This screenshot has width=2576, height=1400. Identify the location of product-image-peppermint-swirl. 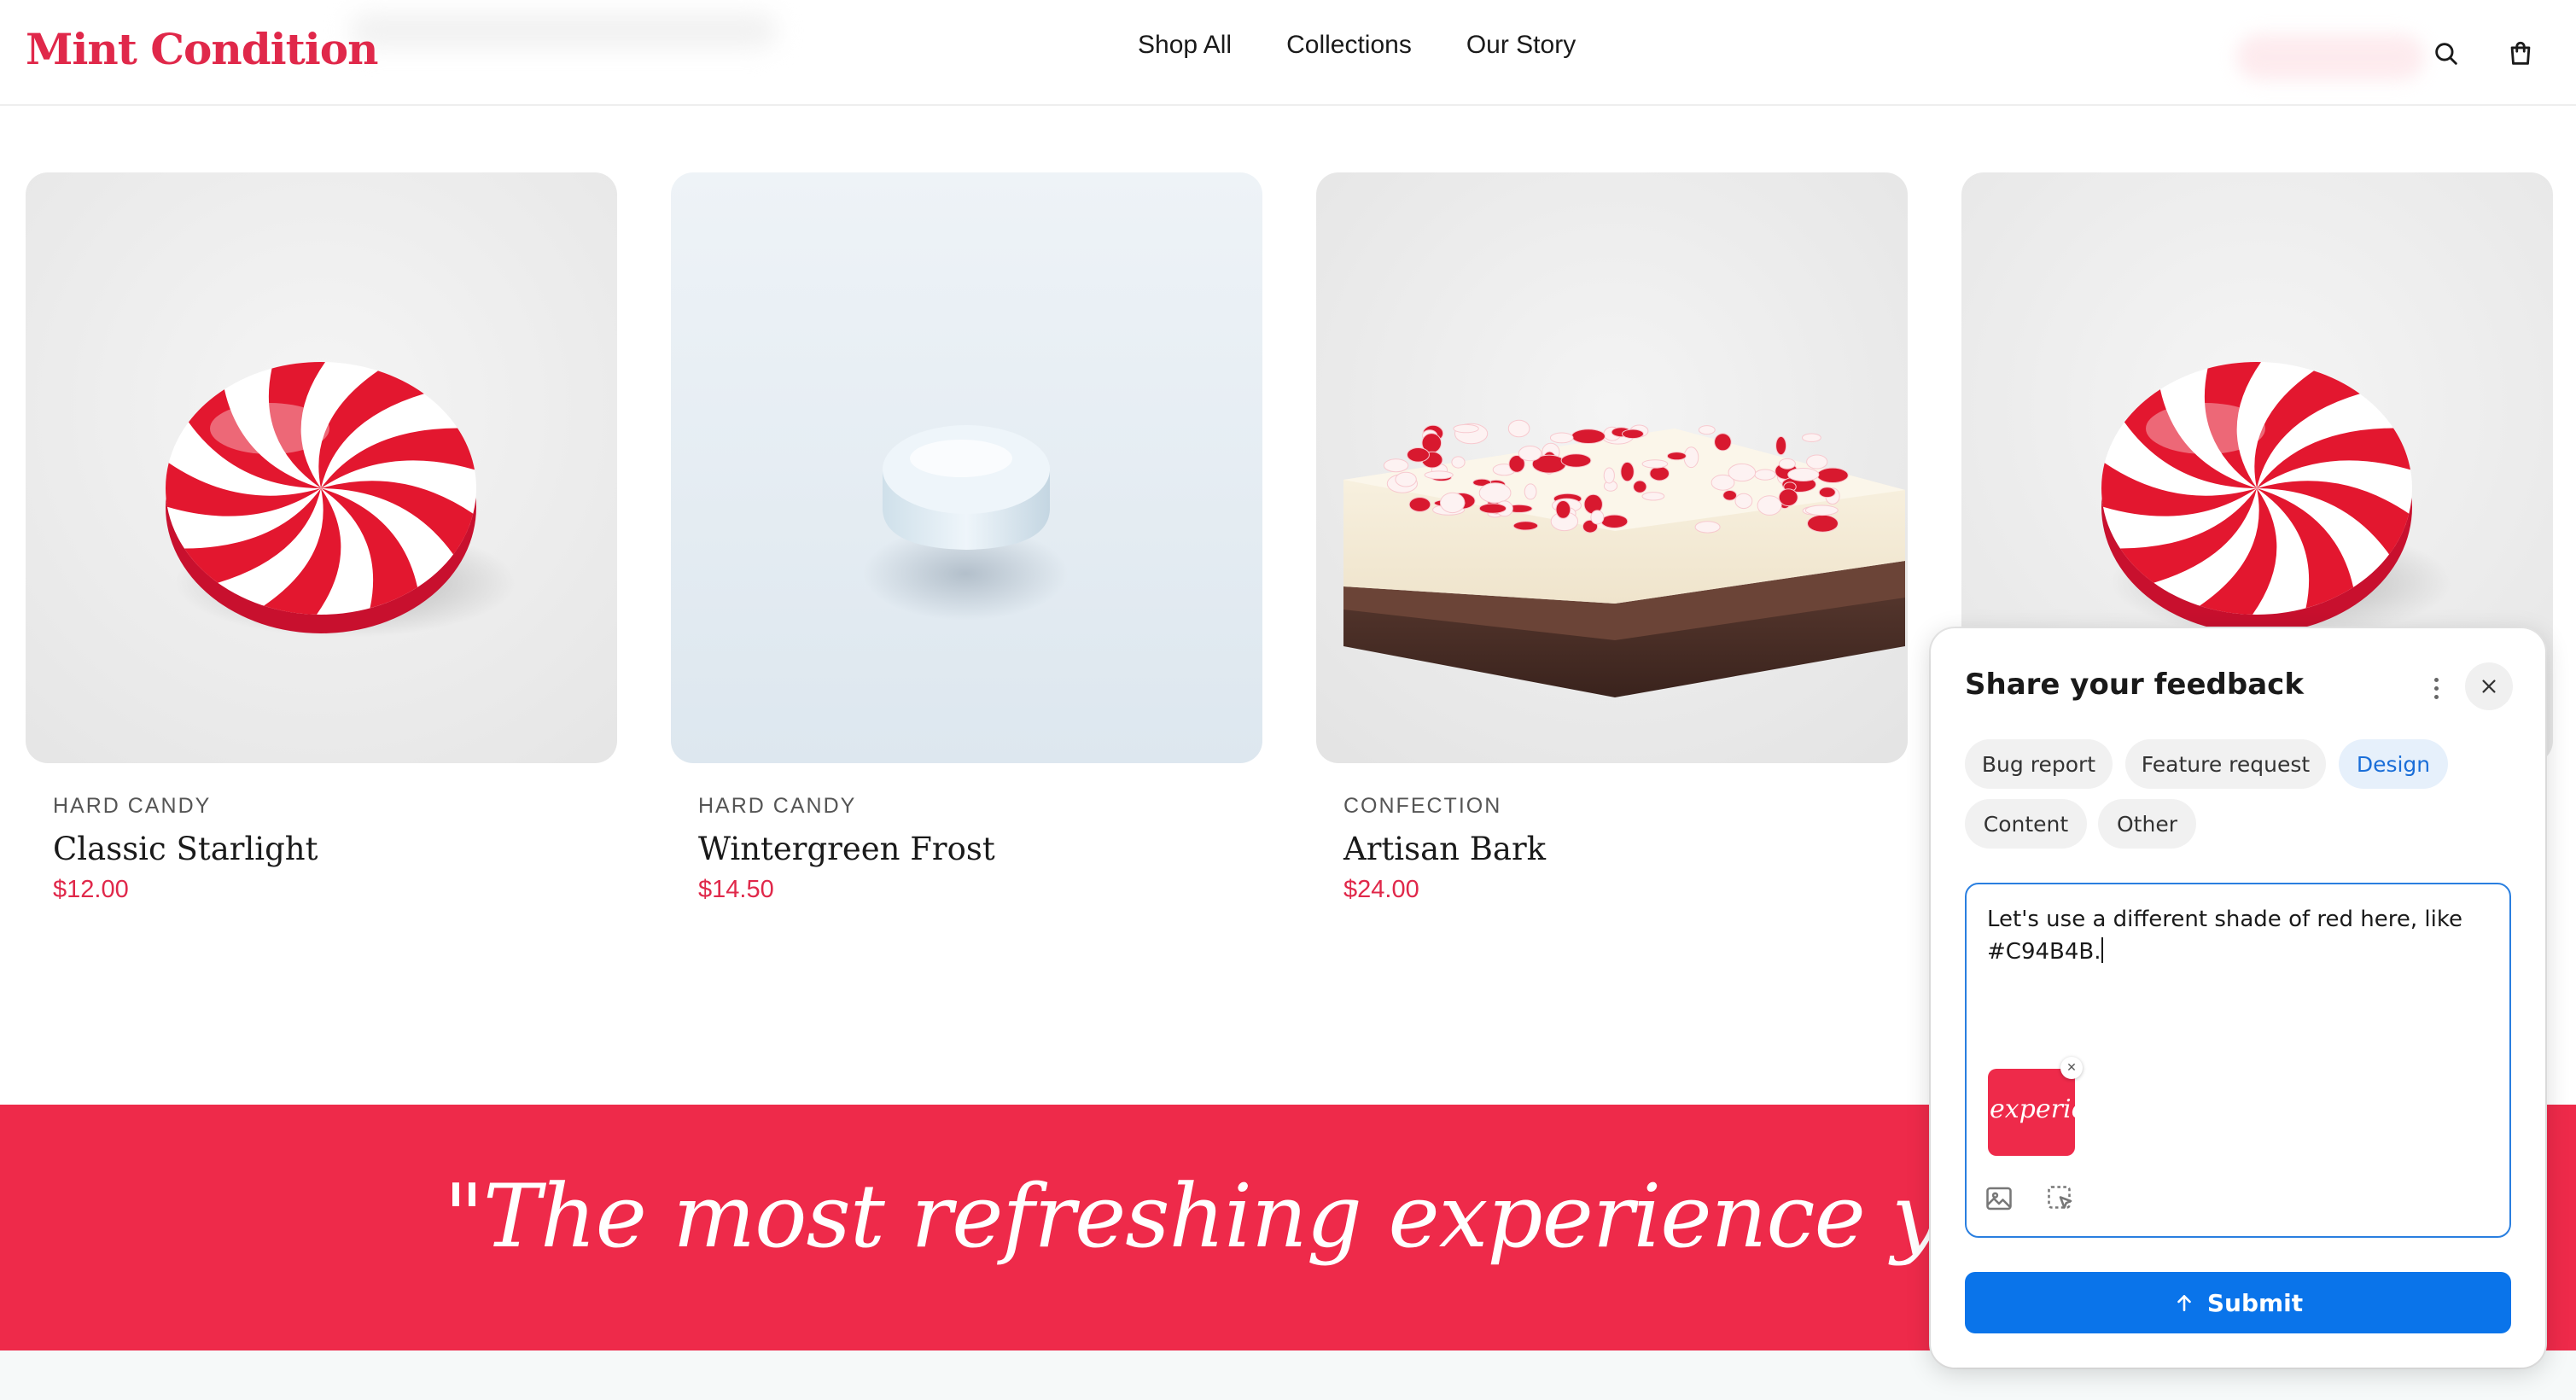
(321, 468).